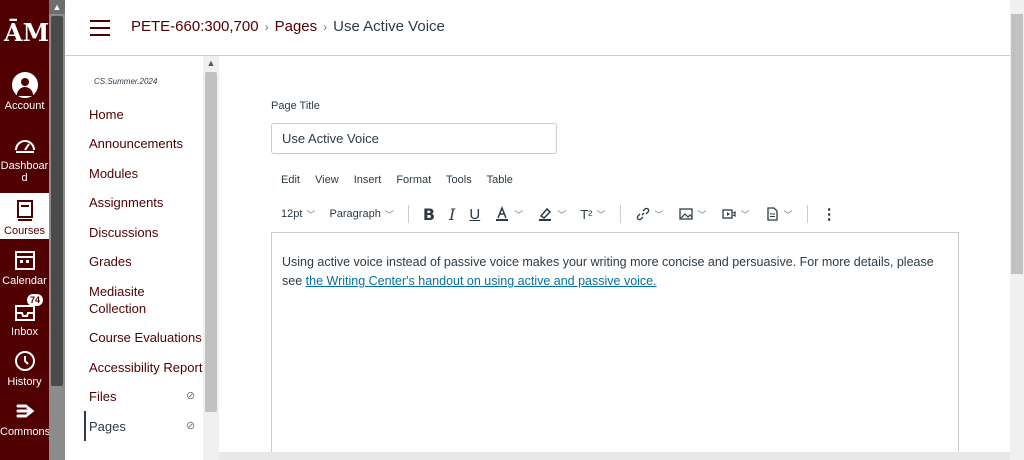 The width and height of the screenshot is (1024, 460). I want to click on text-color-button: ﹀, so click(508, 214).